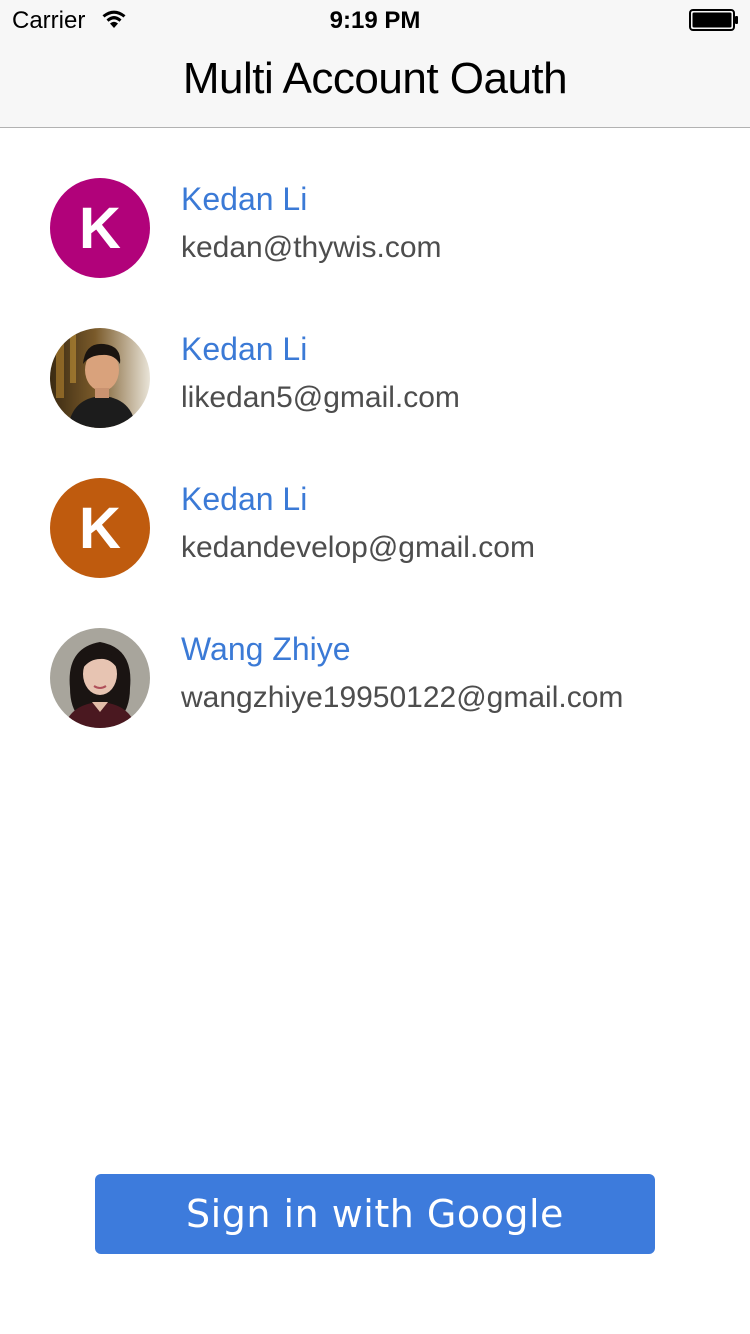 The image size is (750, 1334). What do you see at coordinates (375, 78) in the screenshot?
I see `page-title: Multi Account Oauth` at bounding box center [375, 78].